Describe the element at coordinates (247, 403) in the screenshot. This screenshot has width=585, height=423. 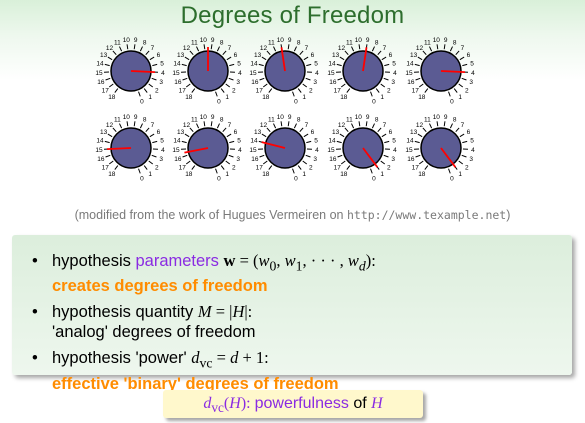
I see `math-close: ):` at that location.